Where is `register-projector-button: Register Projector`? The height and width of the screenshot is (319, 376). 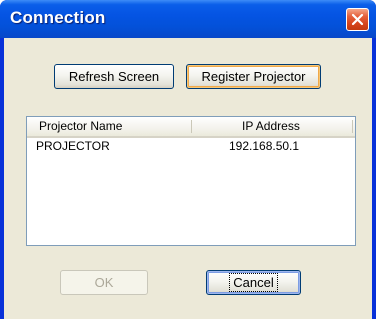 register-projector-button: Register Projector is located at coordinates (253, 76).